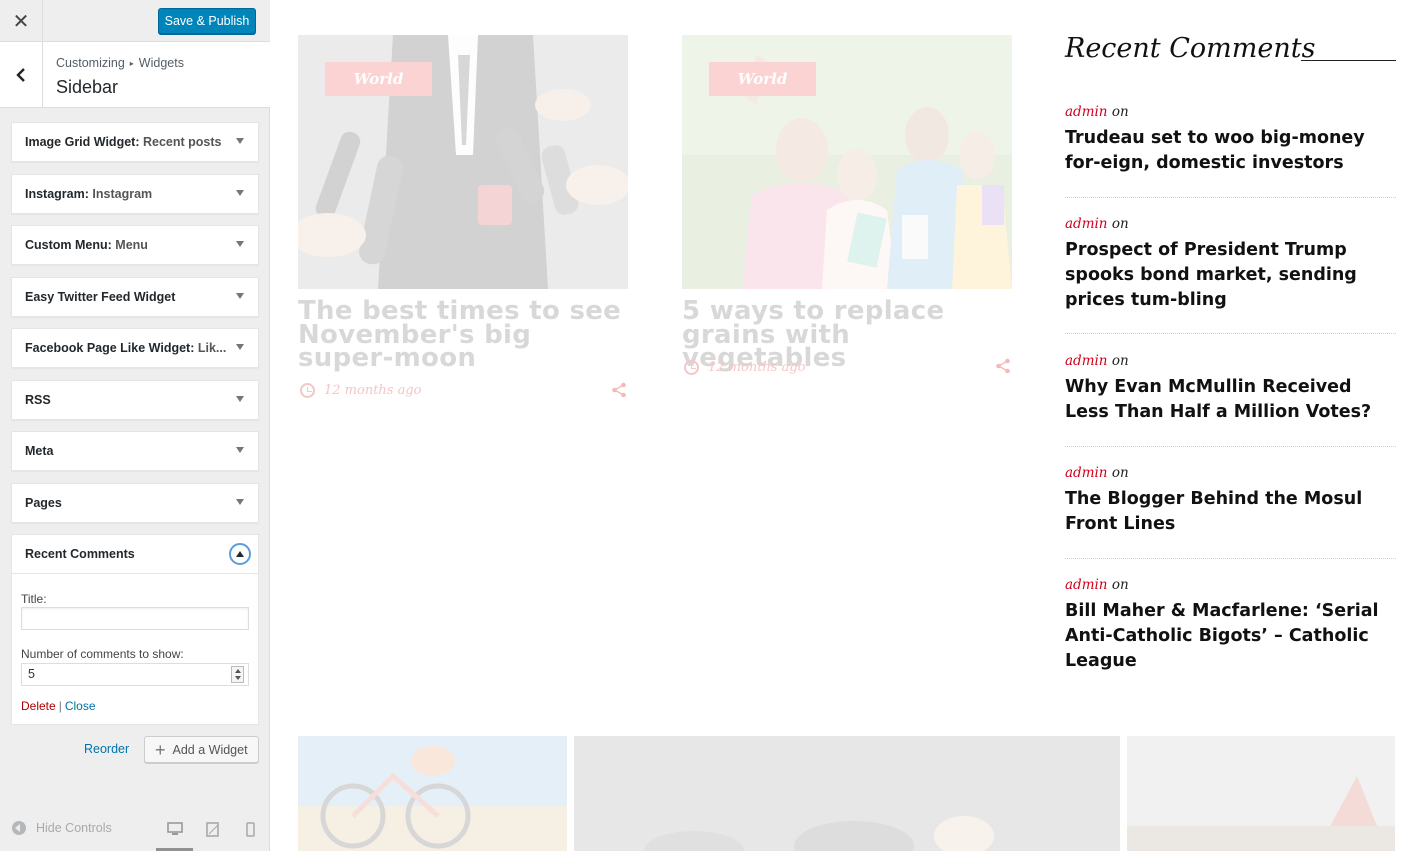  What do you see at coordinates (57, 194) in the screenshot?
I see `widget-name: Instagram:` at bounding box center [57, 194].